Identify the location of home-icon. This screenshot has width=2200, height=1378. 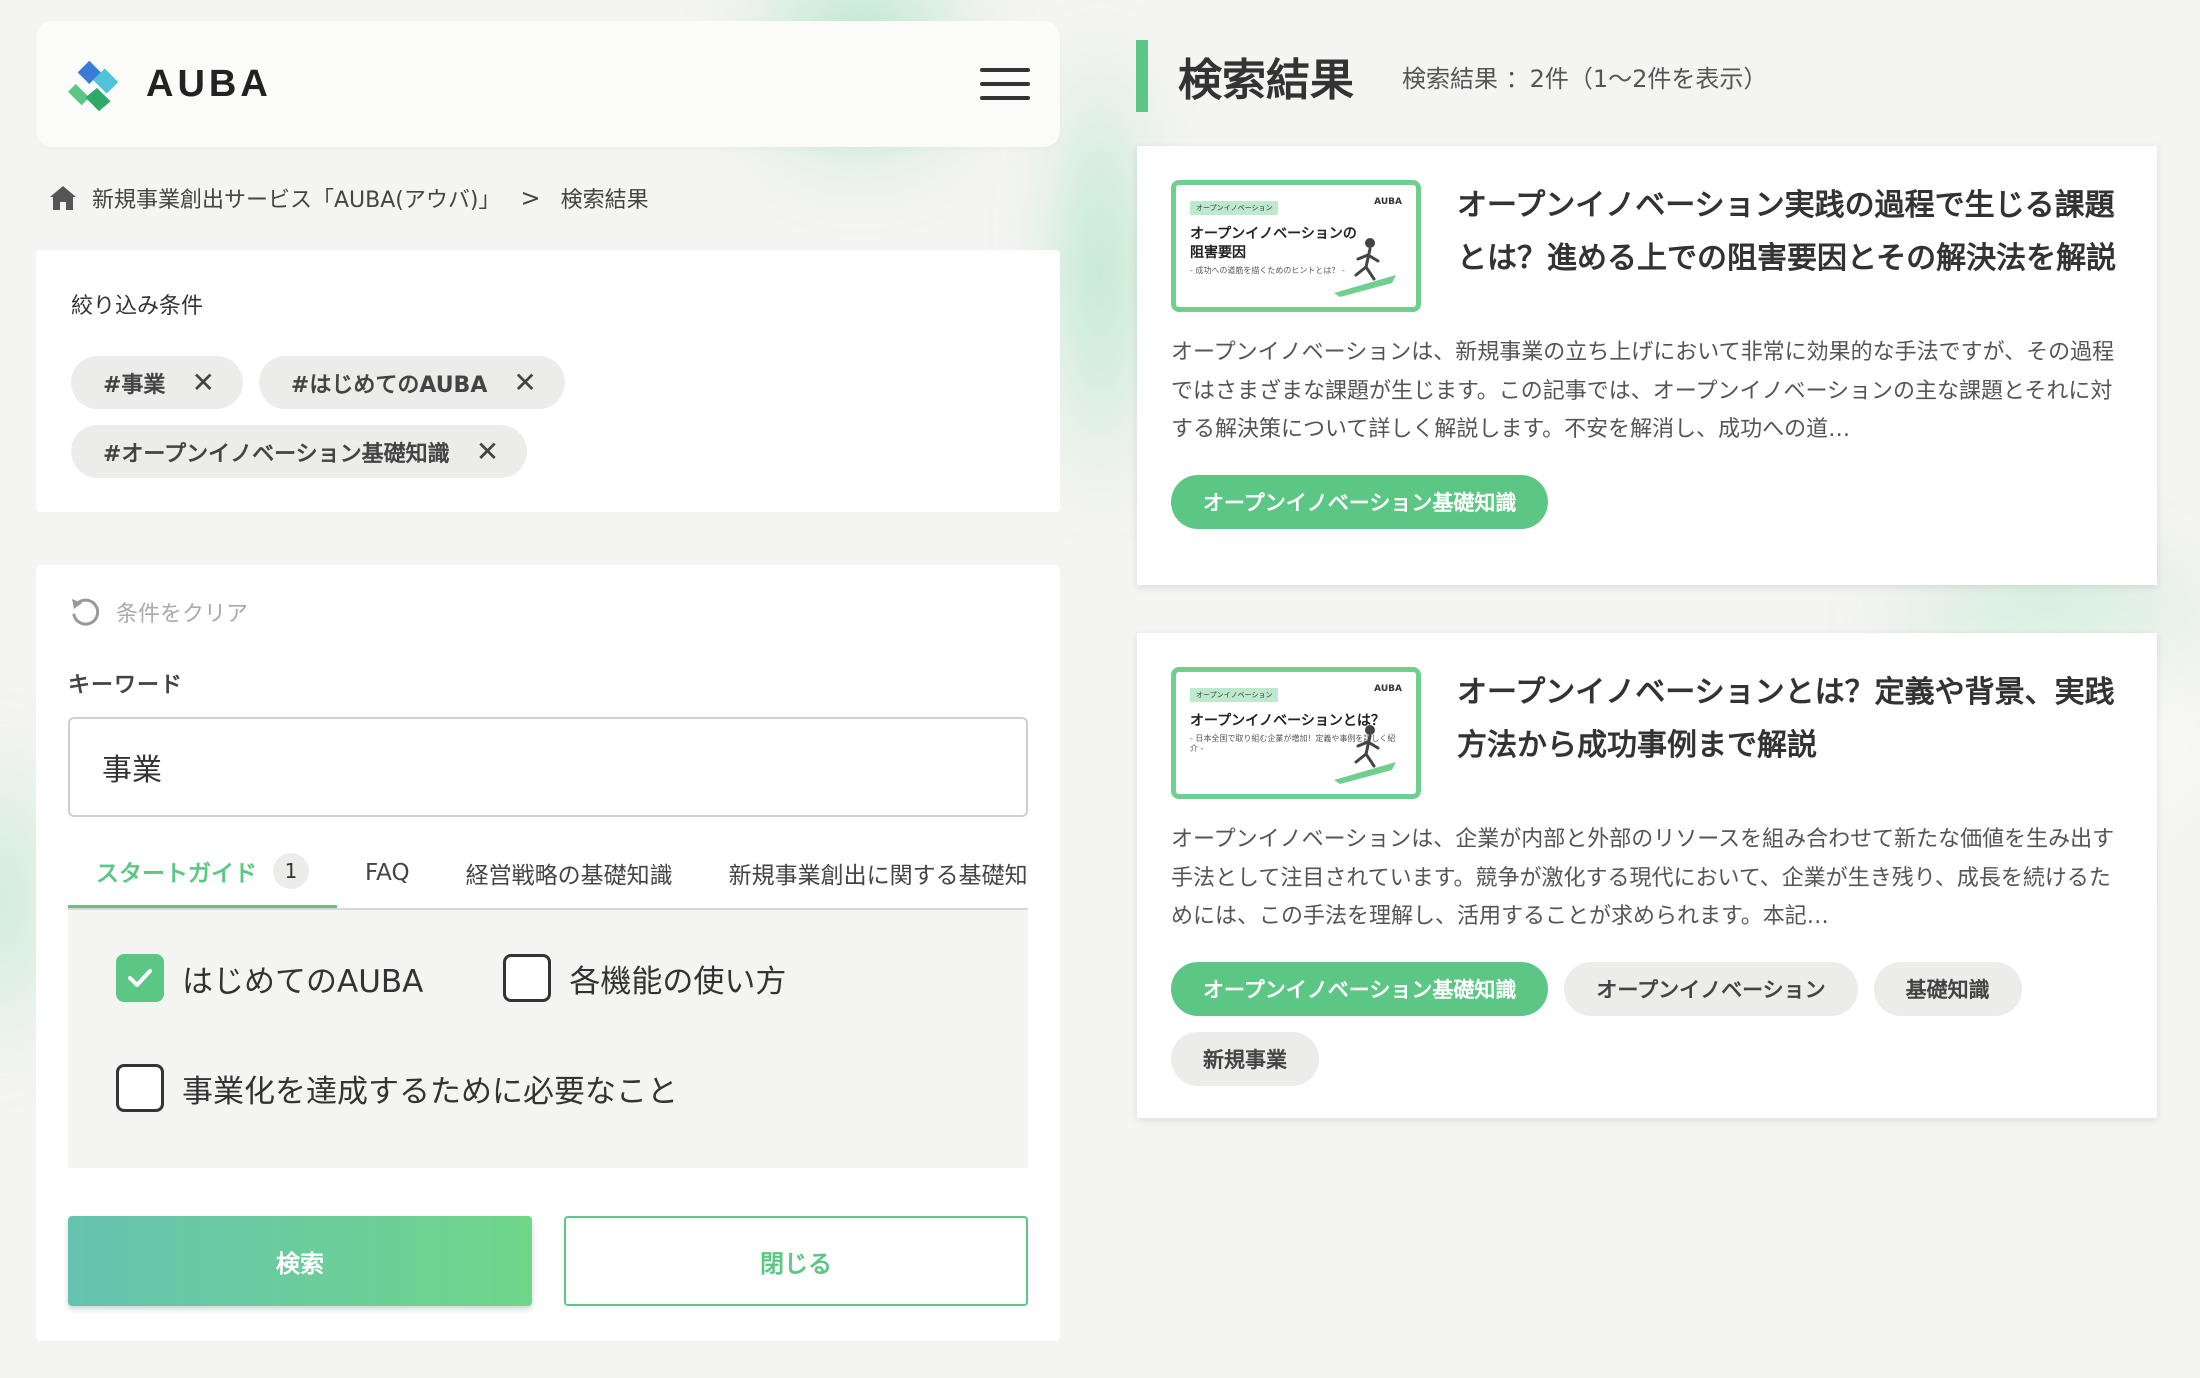
(63, 198).